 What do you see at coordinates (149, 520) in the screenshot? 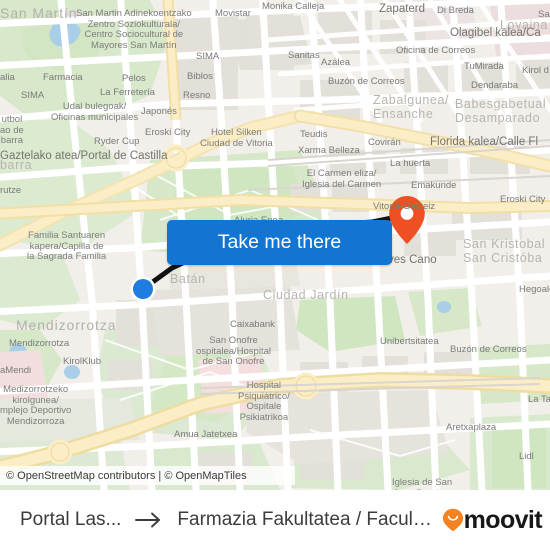
I see `arrow-right-icon` at bounding box center [149, 520].